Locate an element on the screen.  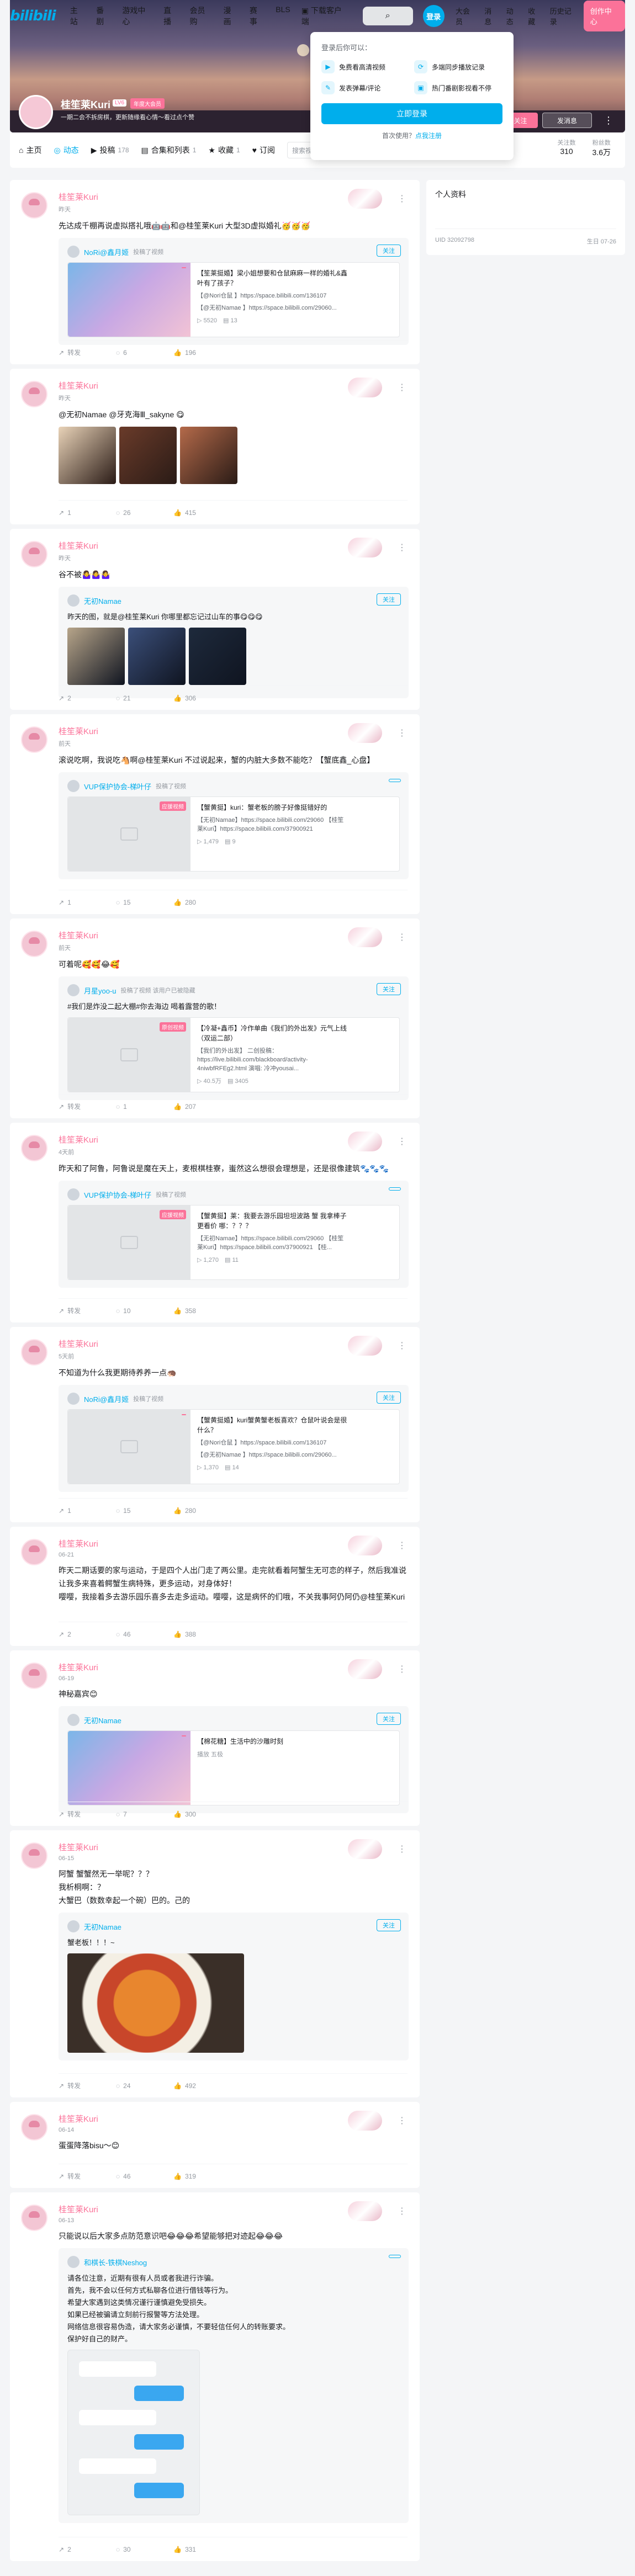
nav-home: 主站 is located at coordinates (77, 16).